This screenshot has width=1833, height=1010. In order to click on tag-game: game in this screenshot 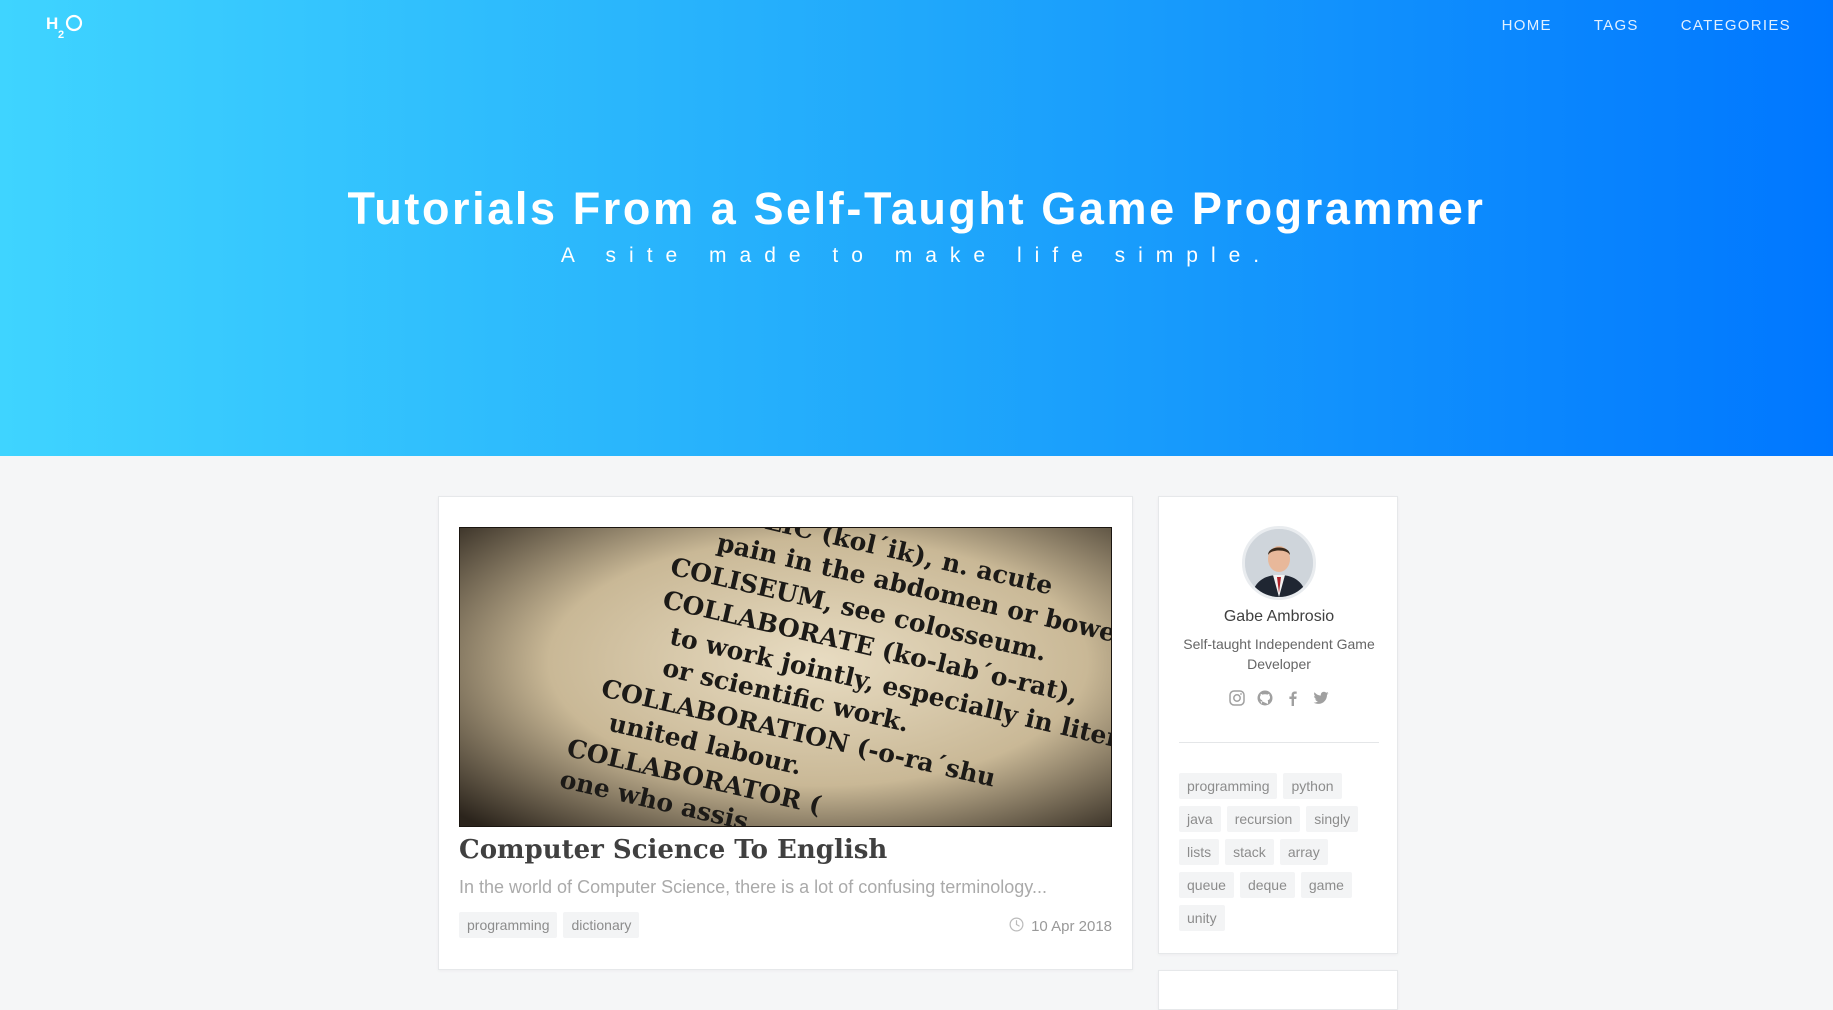, I will do `click(1326, 885)`.